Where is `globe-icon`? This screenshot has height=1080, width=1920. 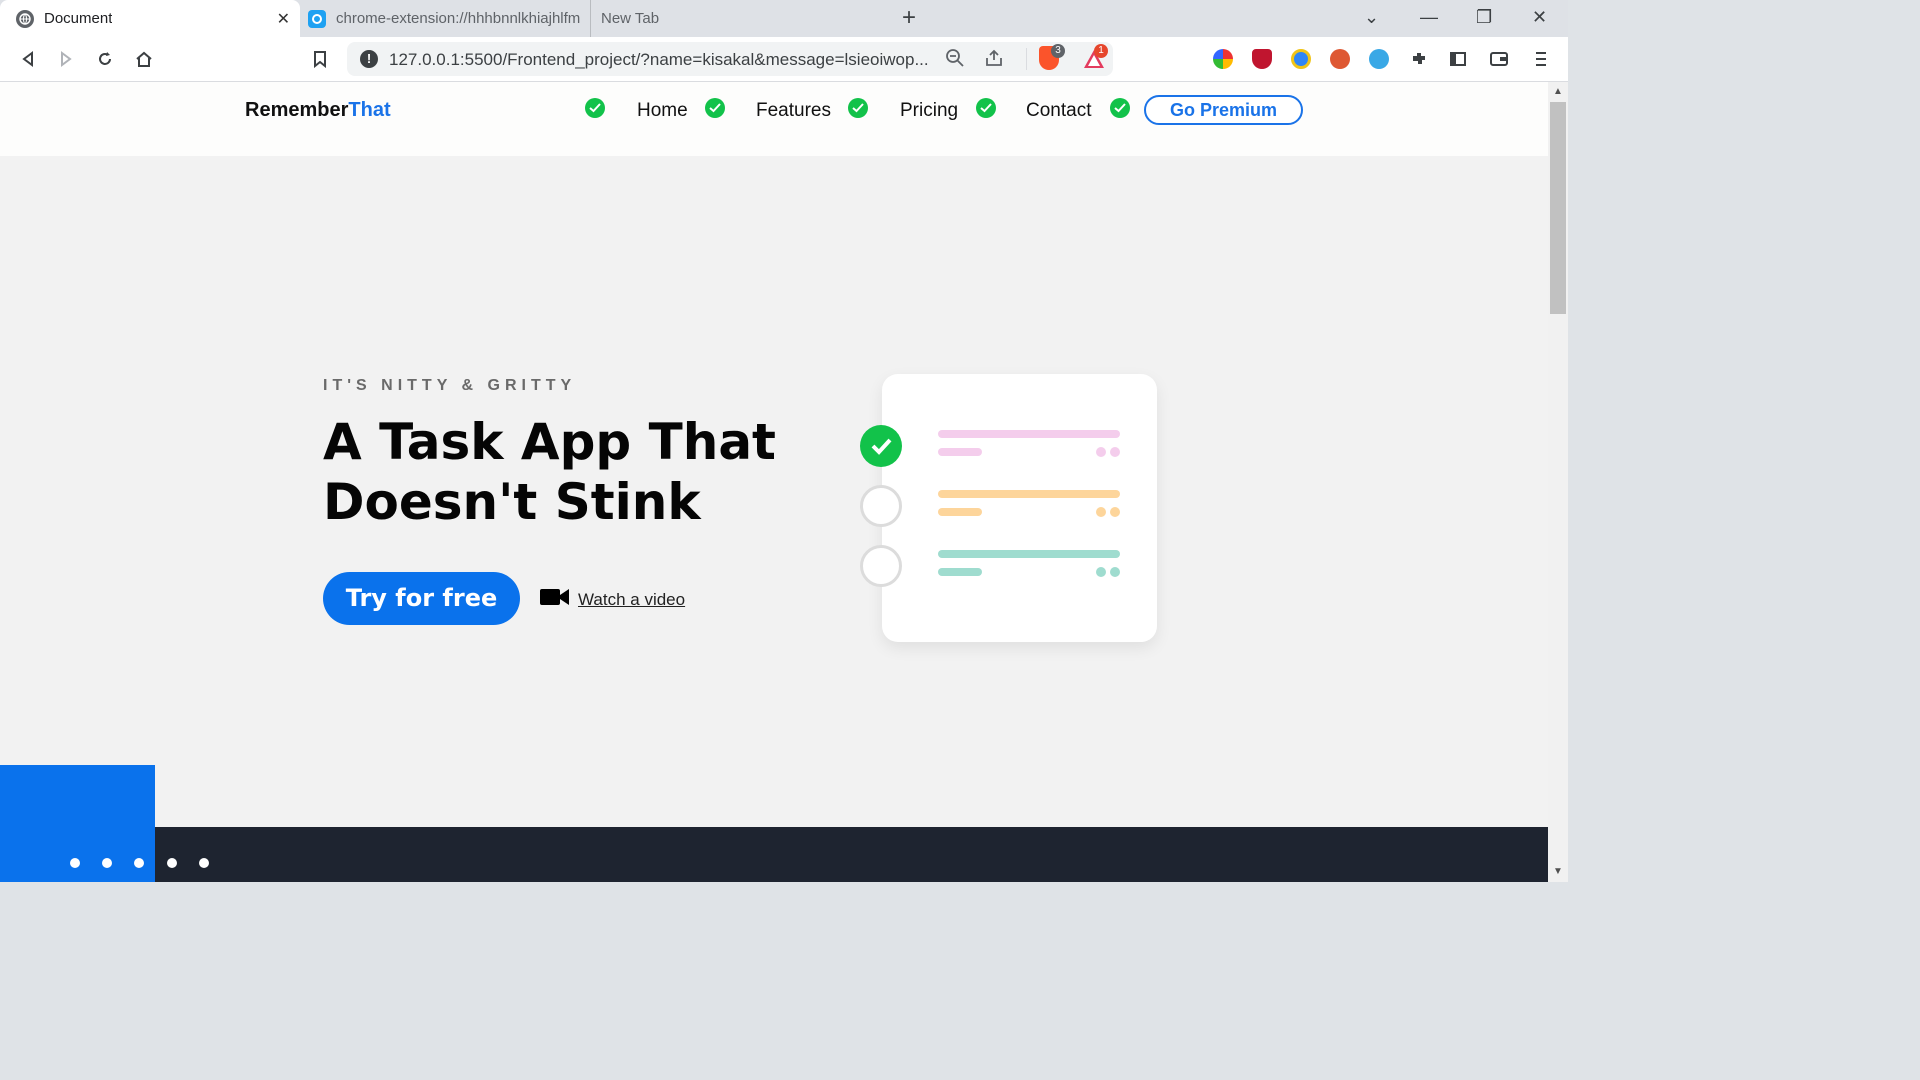
globe-icon is located at coordinates (25, 18).